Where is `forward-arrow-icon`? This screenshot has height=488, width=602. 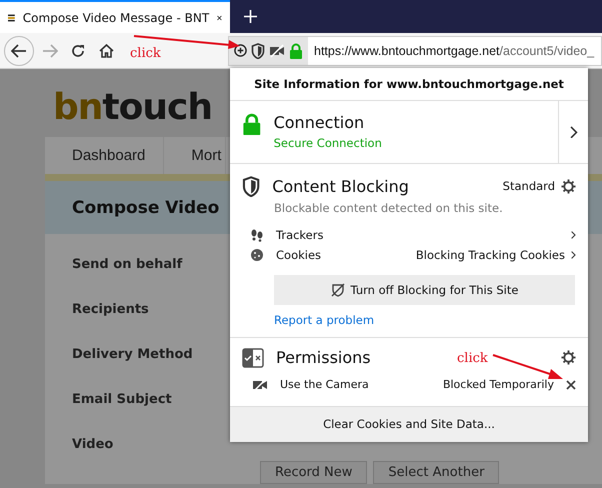 forward-arrow-icon is located at coordinates (50, 51).